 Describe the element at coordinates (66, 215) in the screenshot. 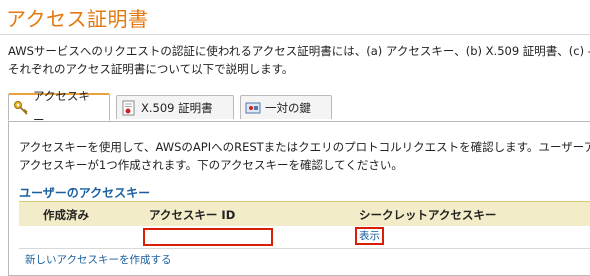

I see `column-created: 作成済み` at that location.